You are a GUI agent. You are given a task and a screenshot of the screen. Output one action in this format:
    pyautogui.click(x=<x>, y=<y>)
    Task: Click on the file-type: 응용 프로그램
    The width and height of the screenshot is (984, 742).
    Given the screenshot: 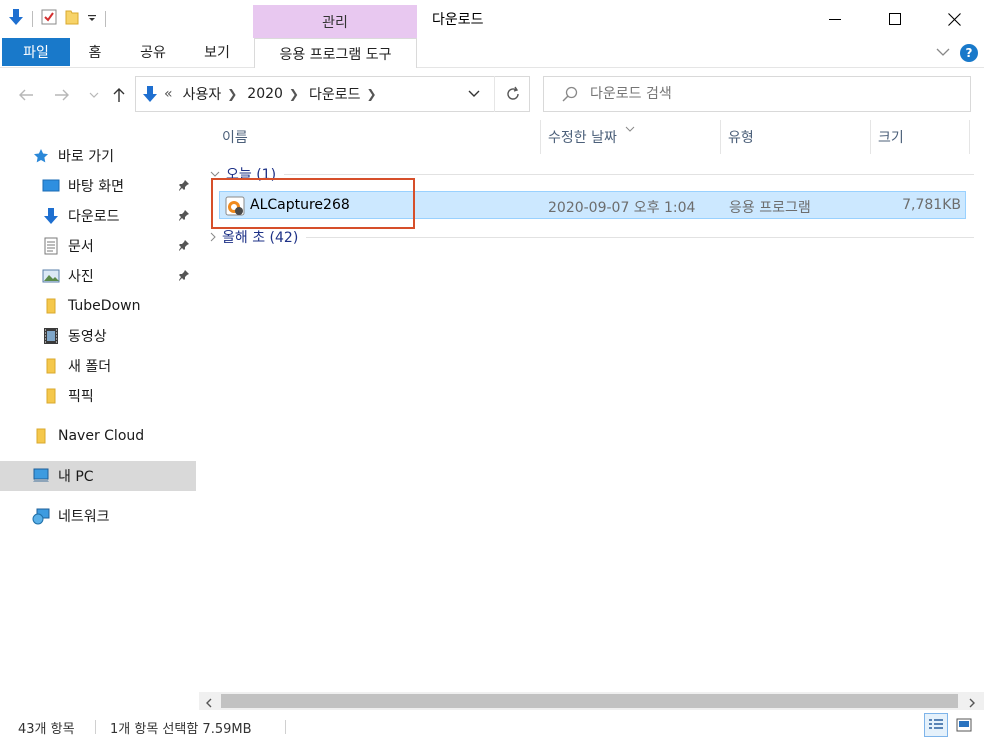 What is the action you would take?
    pyautogui.click(x=770, y=208)
    